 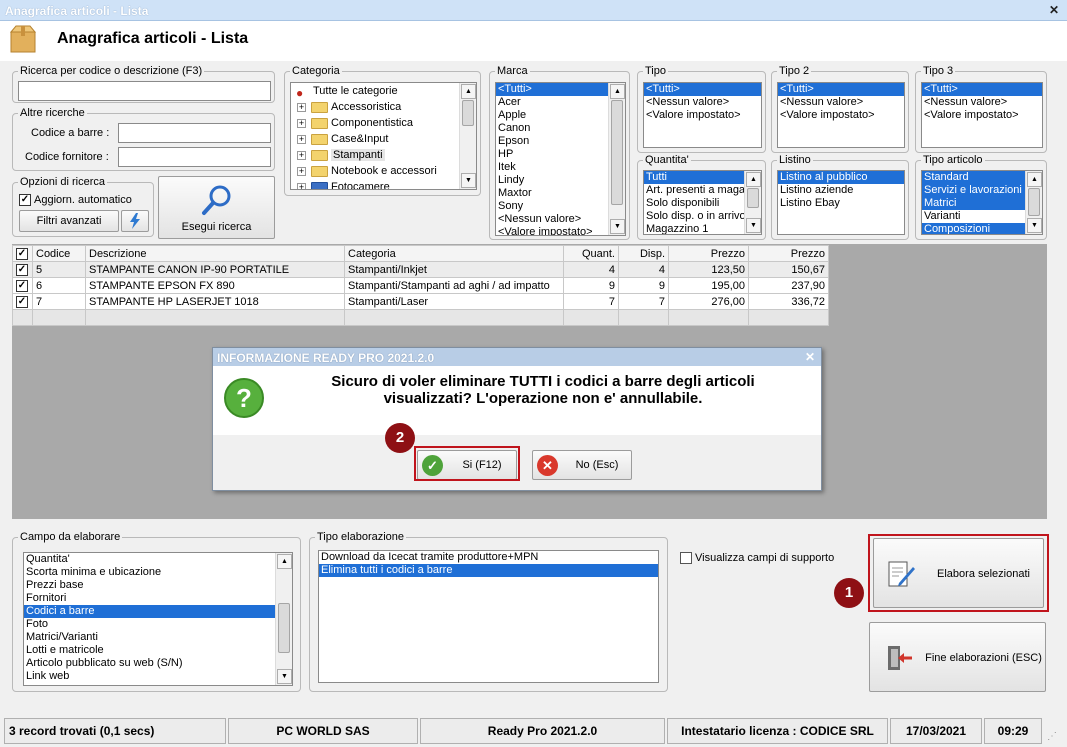 What do you see at coordinates (158, 650) in the screenshot?
I see `list-item: Lotti e matricole` at bounding box center [158, 650].